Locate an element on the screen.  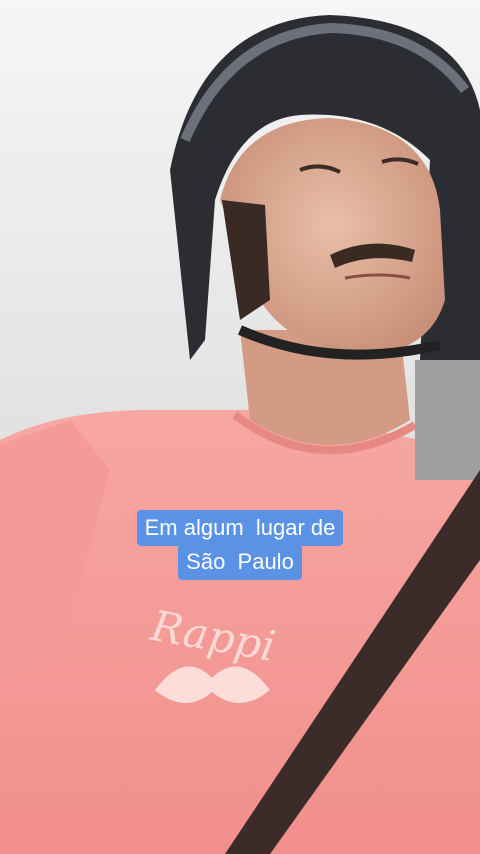
story-caption: Em algum lugar de São Paulo is located at coordinates (240, 545).